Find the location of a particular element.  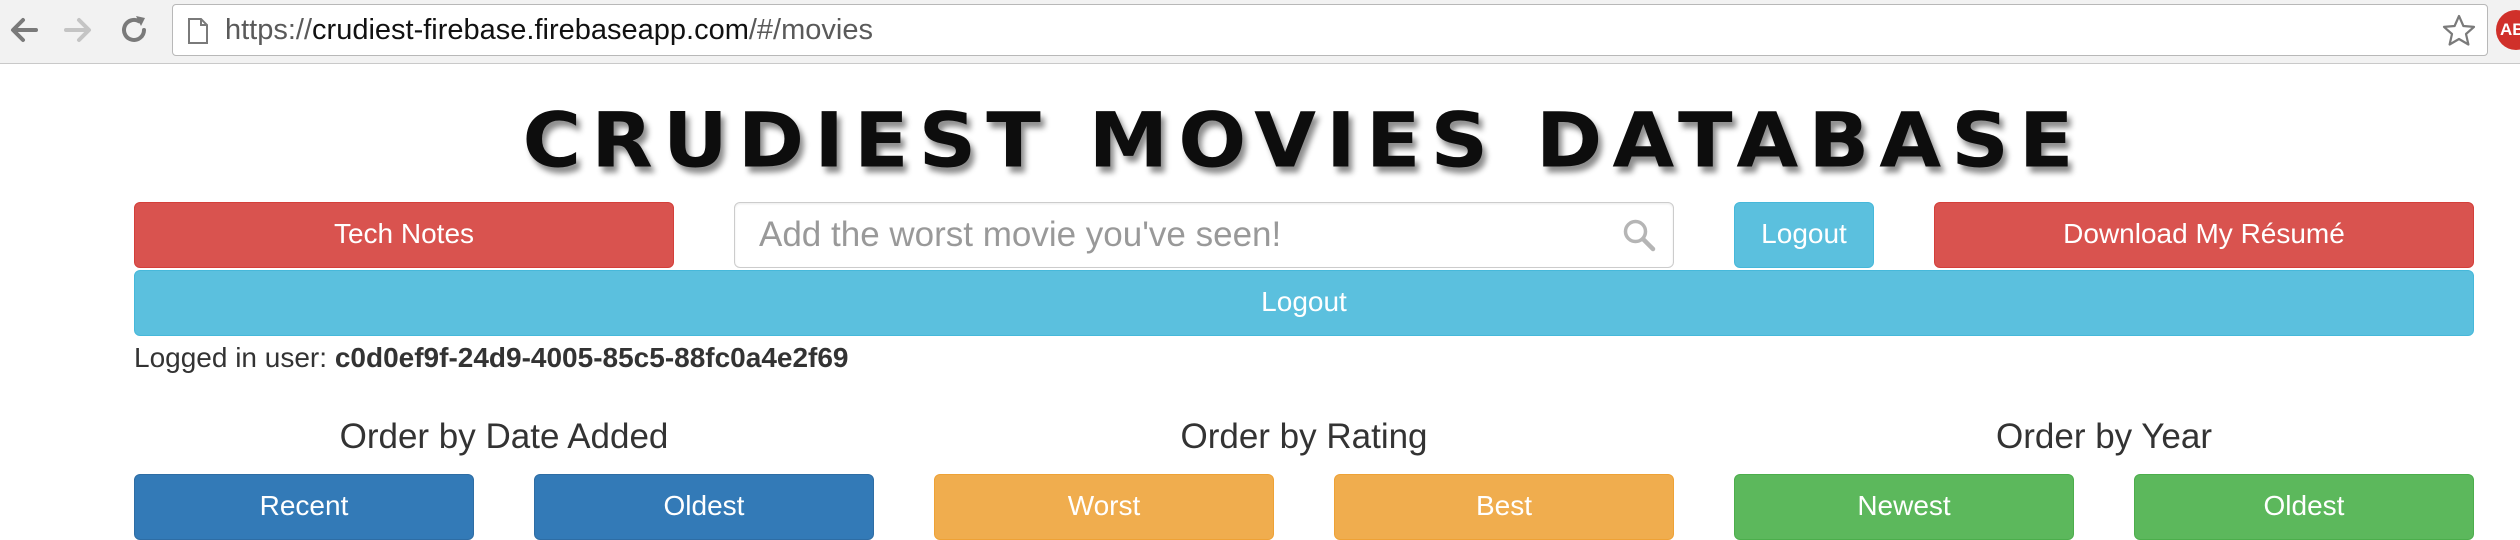

order-newest-button: Newest is located at coordinates (1904, 507).